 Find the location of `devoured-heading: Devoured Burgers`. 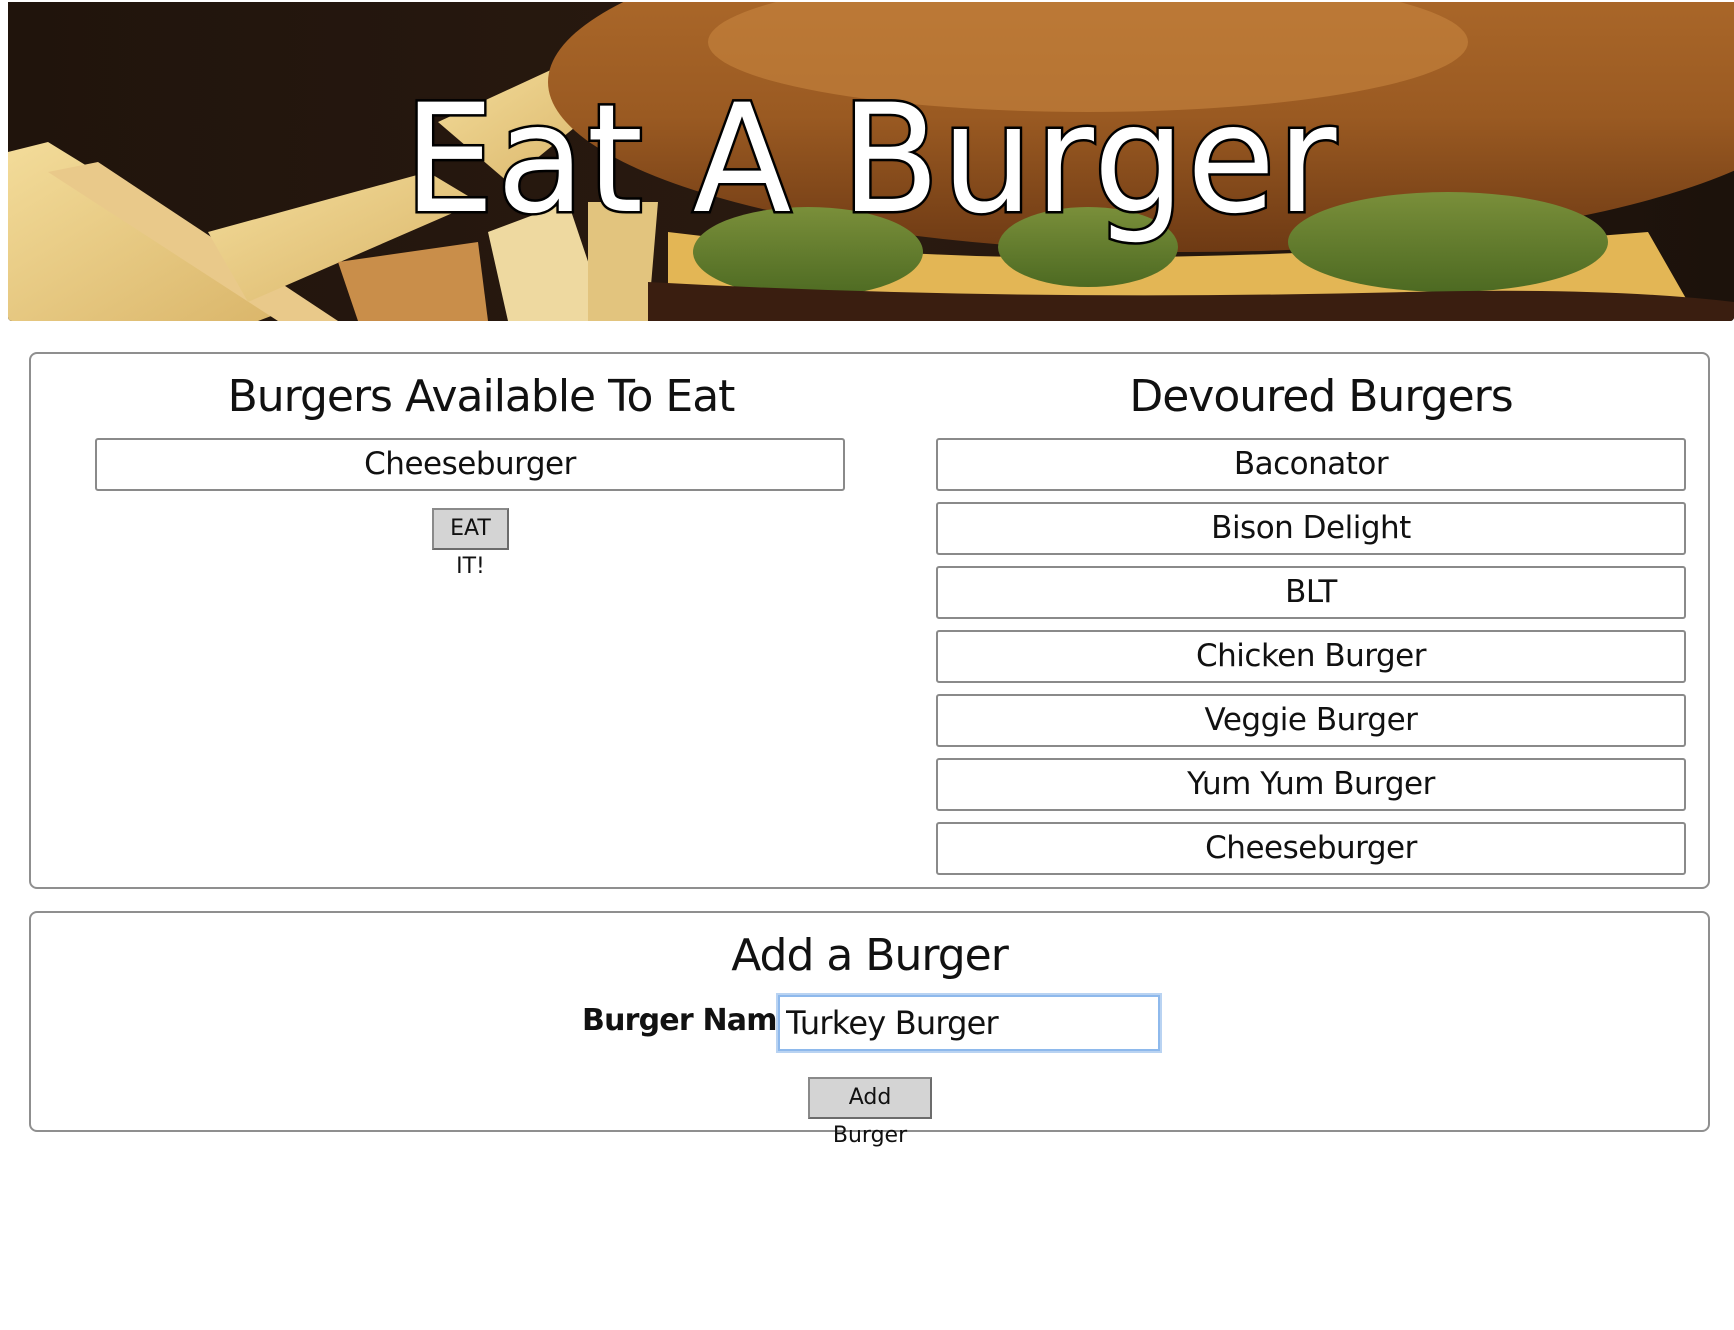

devoured-heading: Devoured Burgers is located at coordinates (1321, 396).